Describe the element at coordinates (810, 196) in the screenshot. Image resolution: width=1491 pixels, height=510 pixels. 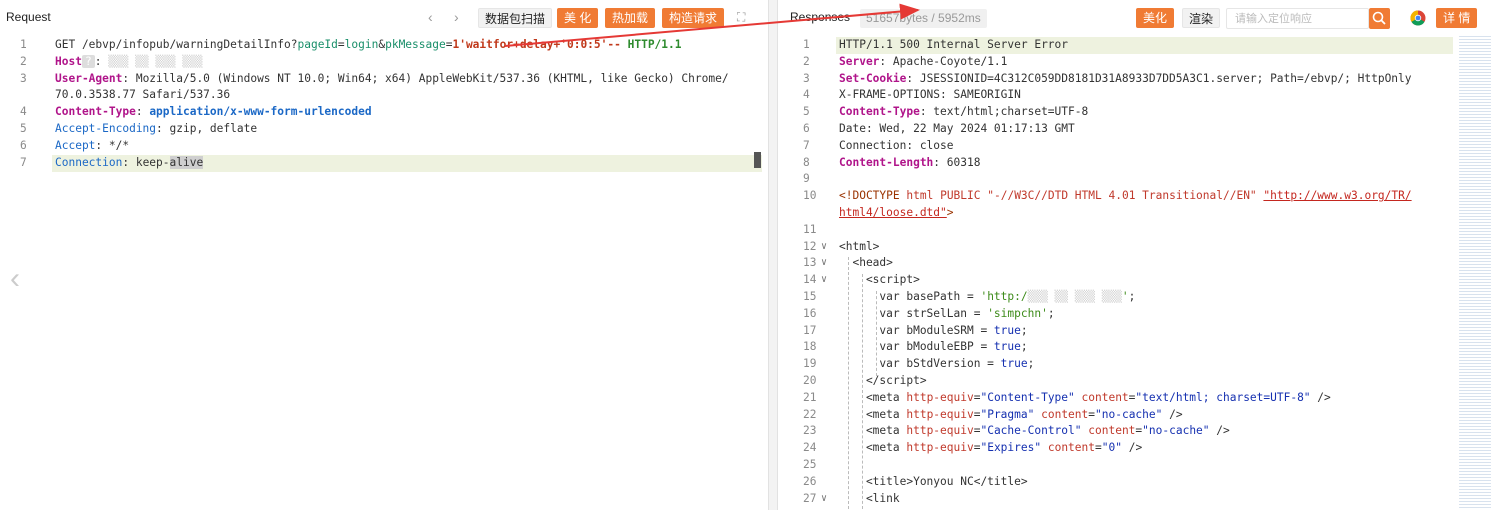
I see `line-number: 10` at that location.